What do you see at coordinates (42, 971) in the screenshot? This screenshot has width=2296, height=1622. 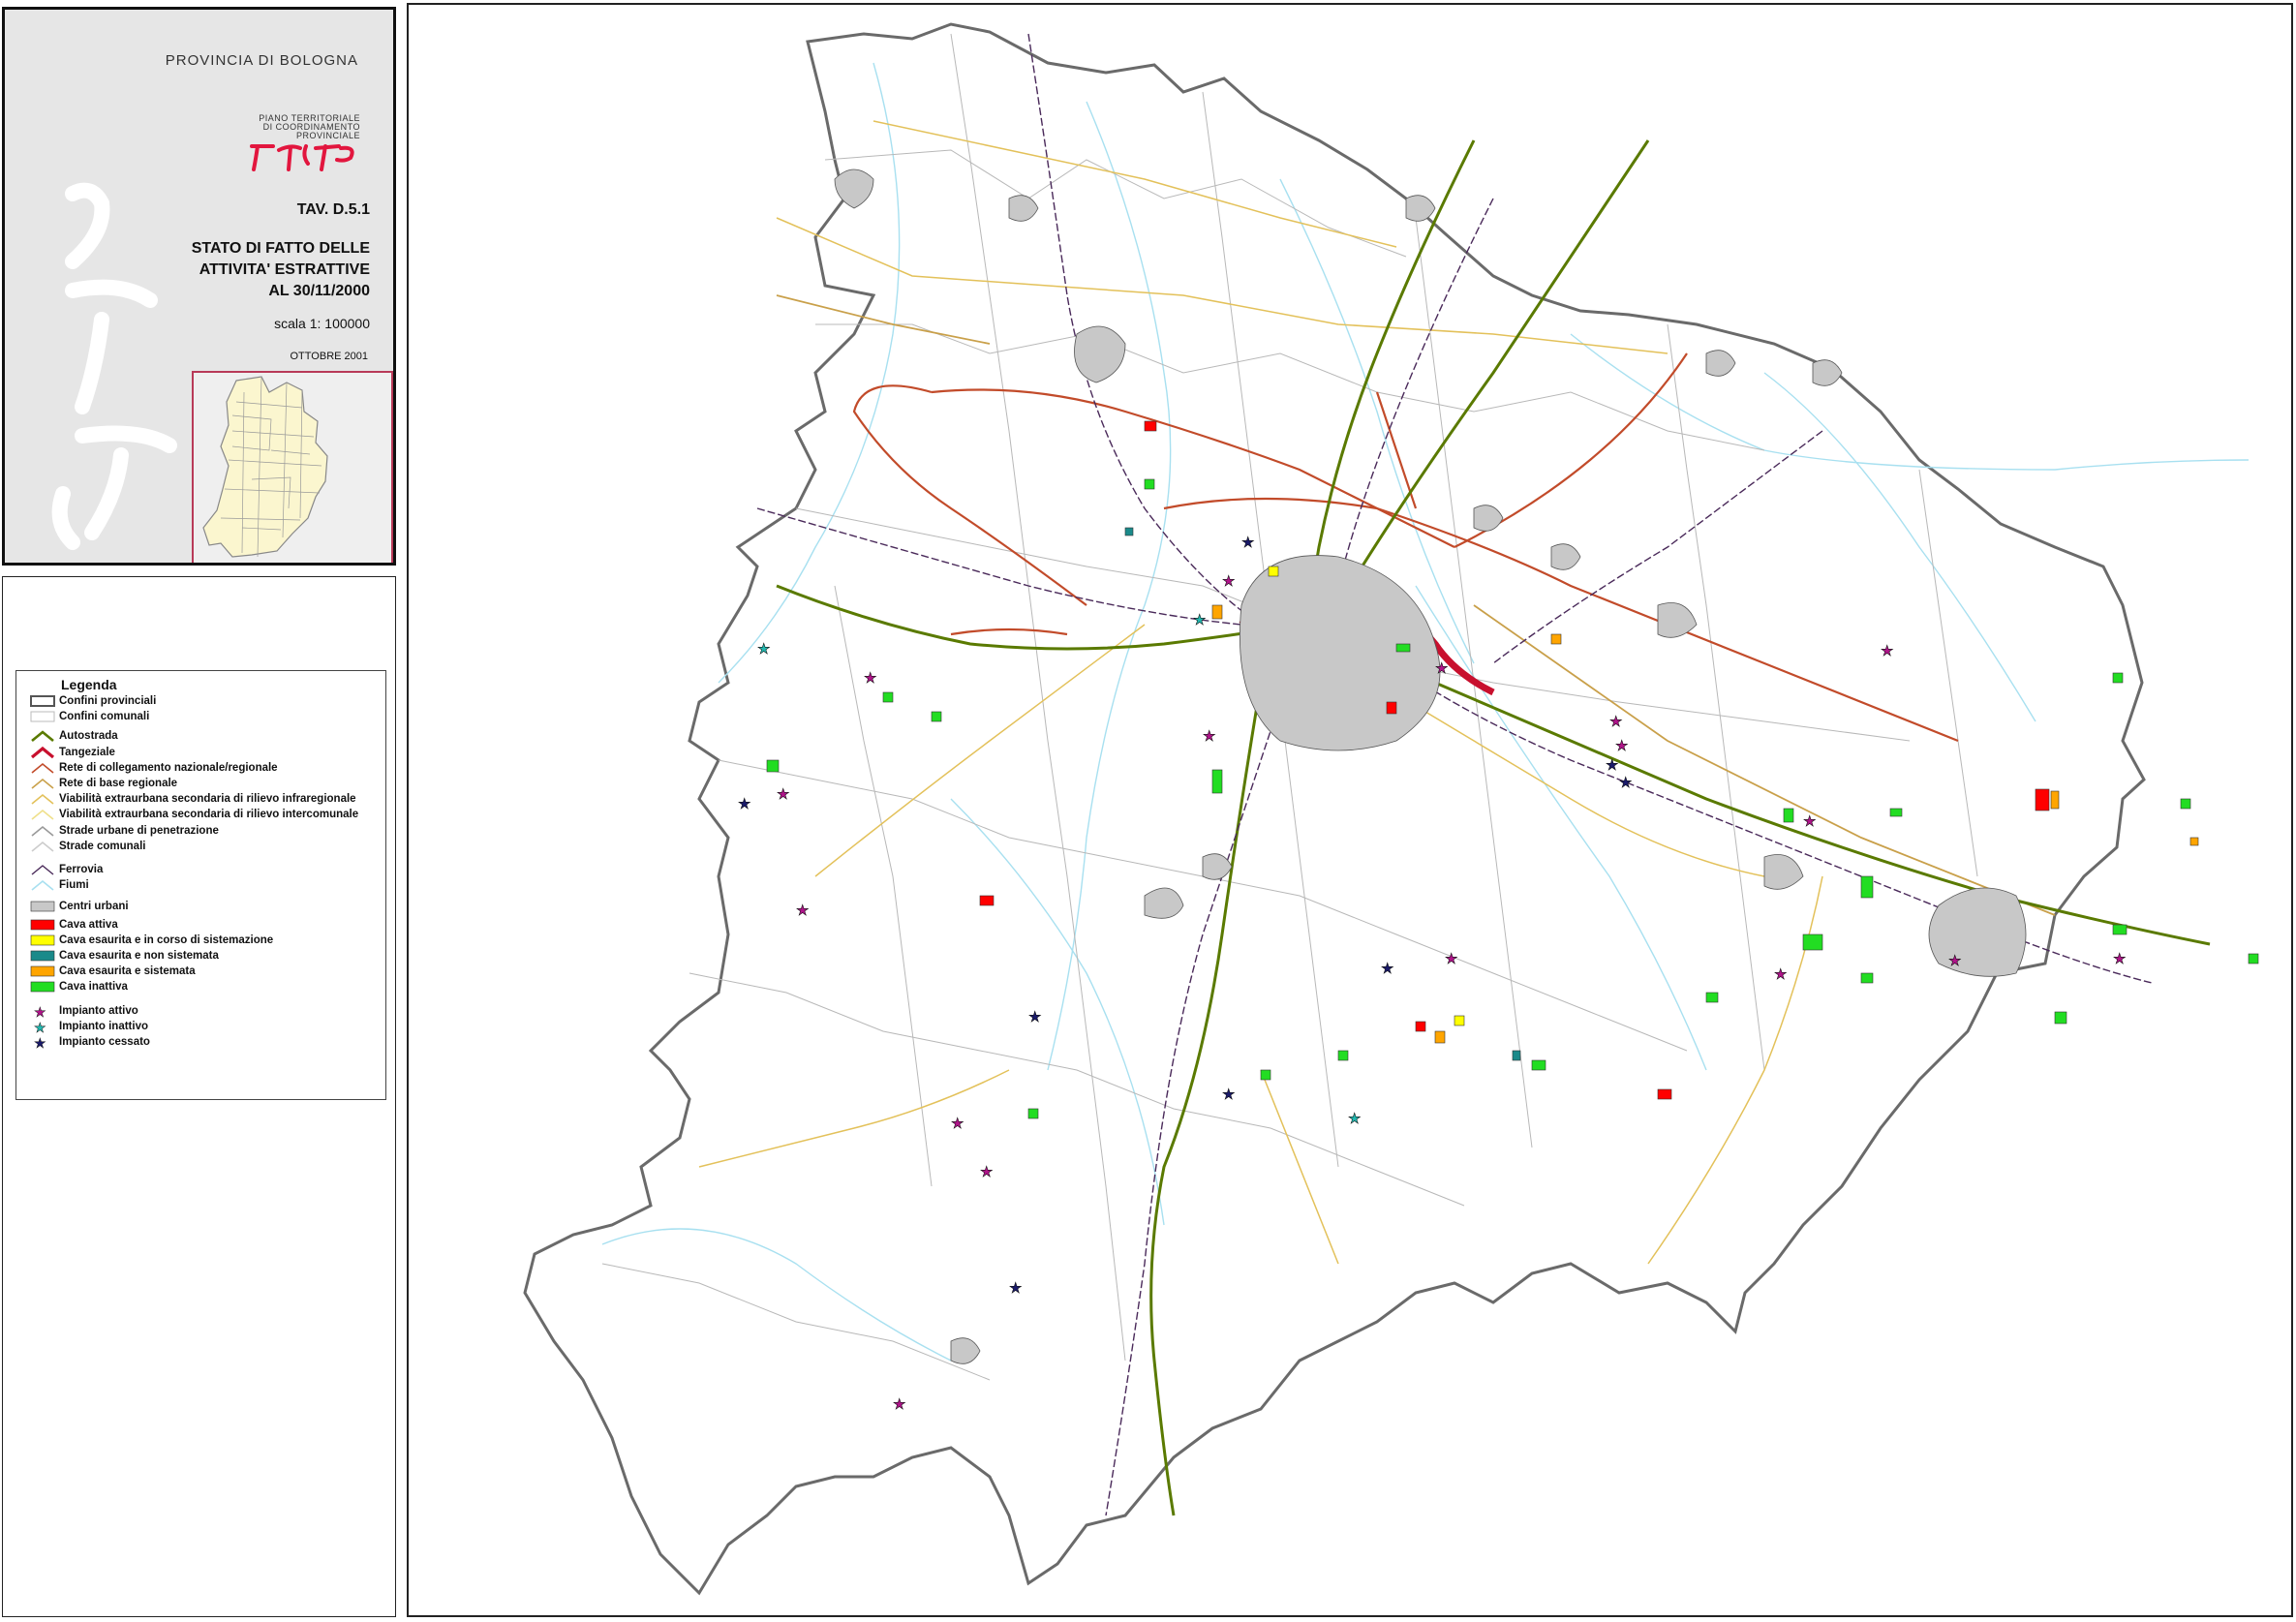 I see `quarry-restored-icon` at bounding box center [42, 971].